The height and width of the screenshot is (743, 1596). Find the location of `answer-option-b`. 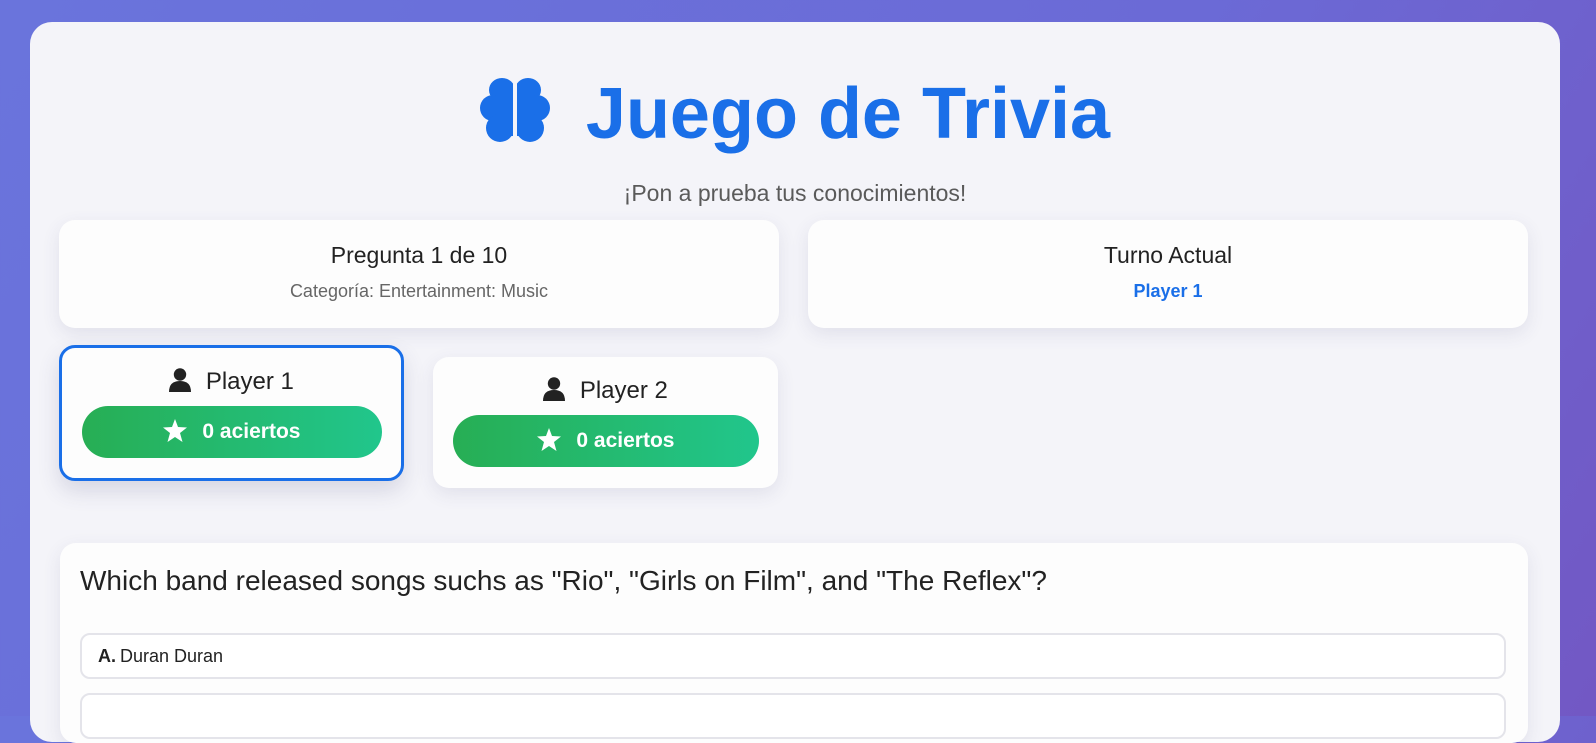

answer-option-b is located at coordinates (793, 716).